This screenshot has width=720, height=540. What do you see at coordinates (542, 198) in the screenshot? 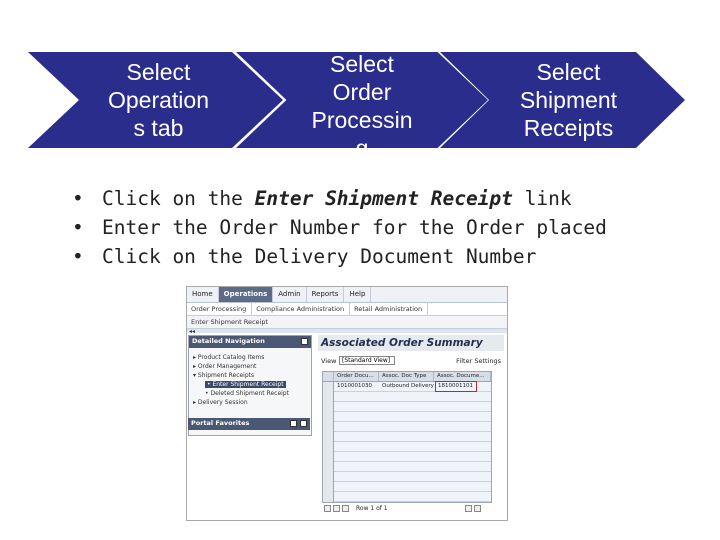
I see `instruction-suffix: link` at bounding box center [542, 198].